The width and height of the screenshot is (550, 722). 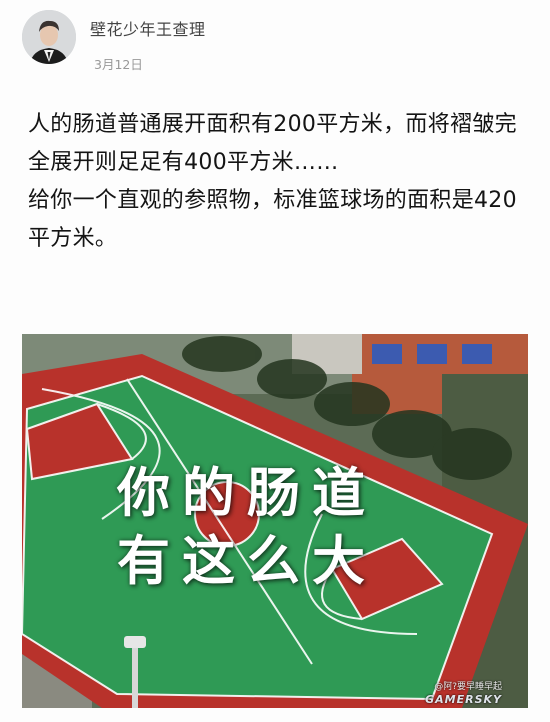 What do you see at coordinates (247, 493) in the screenshot?
I see `caption-line-1: 你的肠道` at bounding box center [247, 493].